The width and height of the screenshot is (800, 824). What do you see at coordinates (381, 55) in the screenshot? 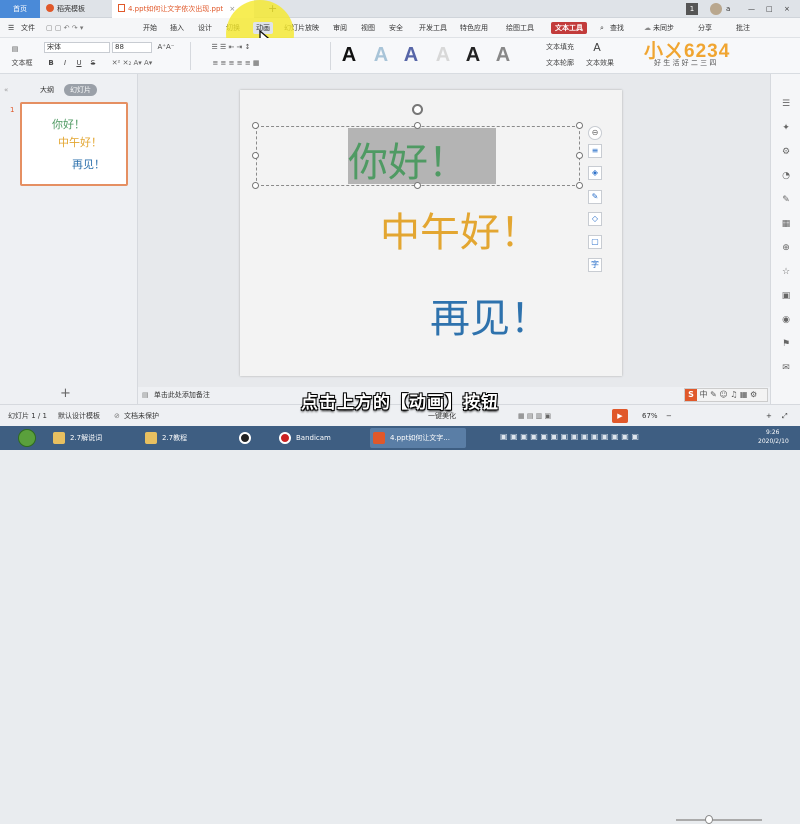
I see `text-style-light-blue: A` at bounding box center [381, 55].